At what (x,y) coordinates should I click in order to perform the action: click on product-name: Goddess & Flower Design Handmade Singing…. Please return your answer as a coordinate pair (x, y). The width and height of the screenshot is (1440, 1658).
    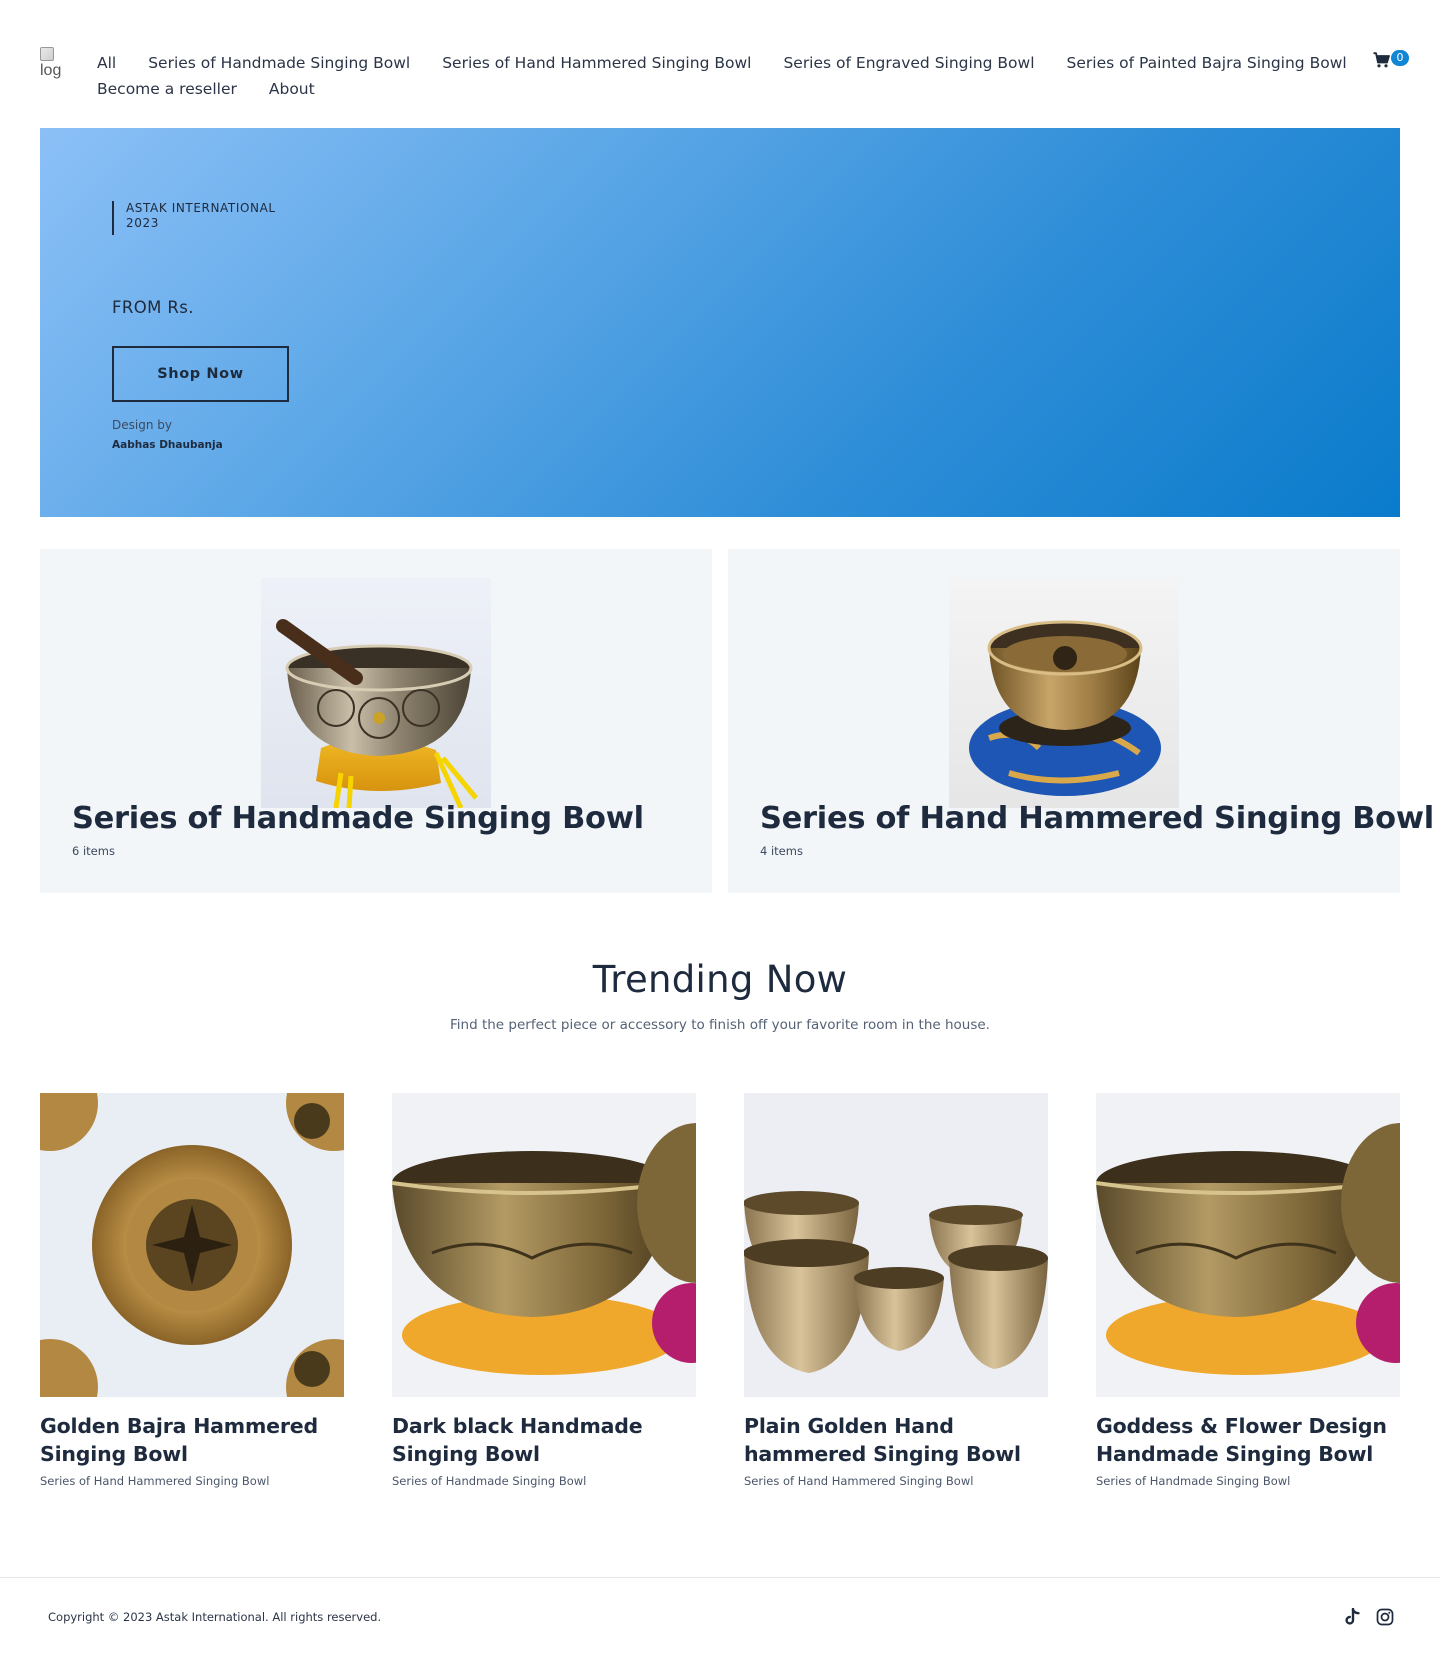
    Looking at the image, I should click on (1248, 1440).